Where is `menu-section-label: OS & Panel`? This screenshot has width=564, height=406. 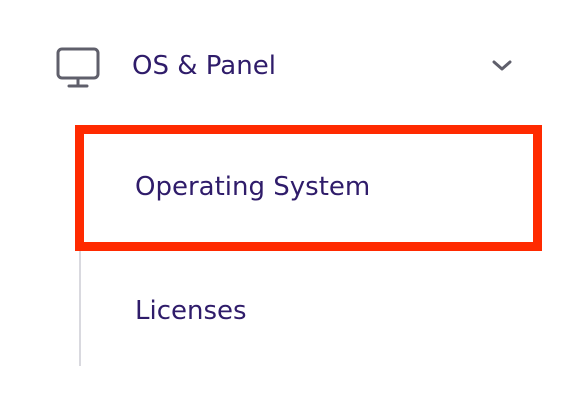
menu-section-label: OS & Panel is located at coordinates (204, 66).